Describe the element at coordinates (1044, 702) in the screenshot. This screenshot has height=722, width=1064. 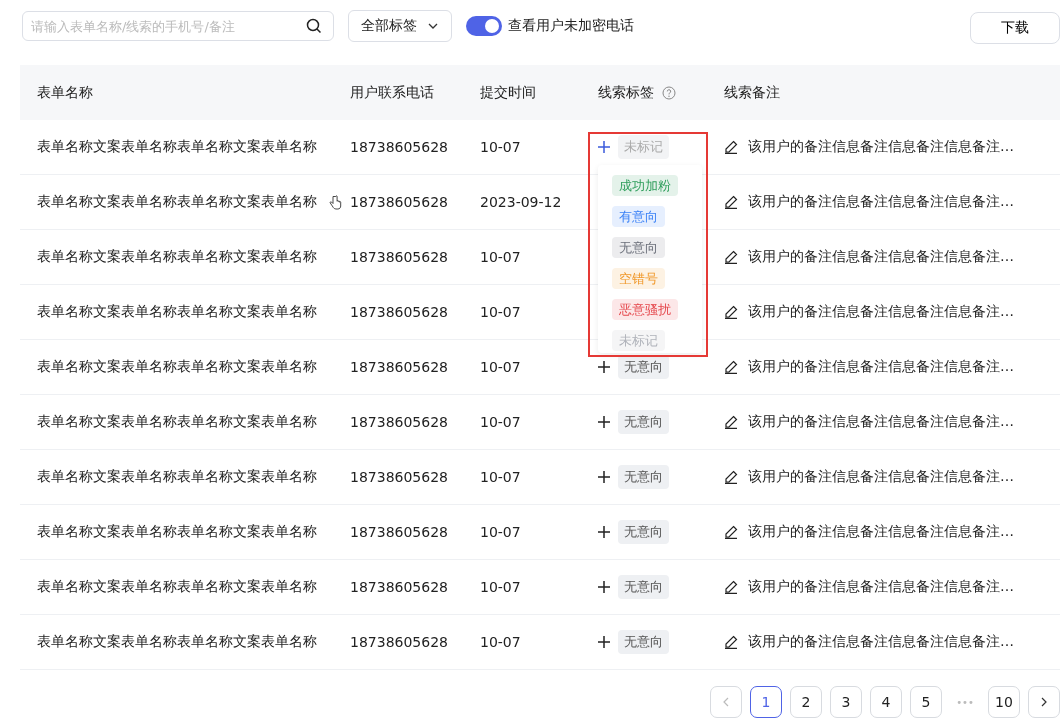
I see `chevron-right-icon` at that location.